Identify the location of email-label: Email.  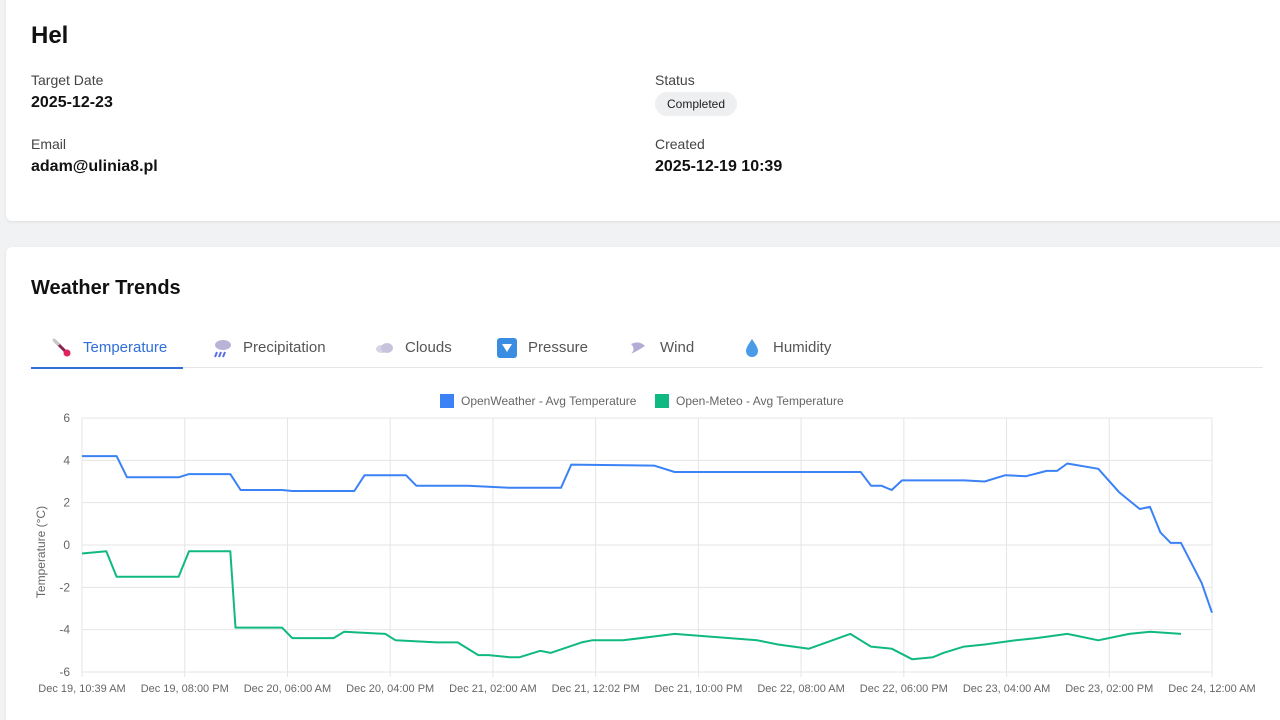
(49, 144).